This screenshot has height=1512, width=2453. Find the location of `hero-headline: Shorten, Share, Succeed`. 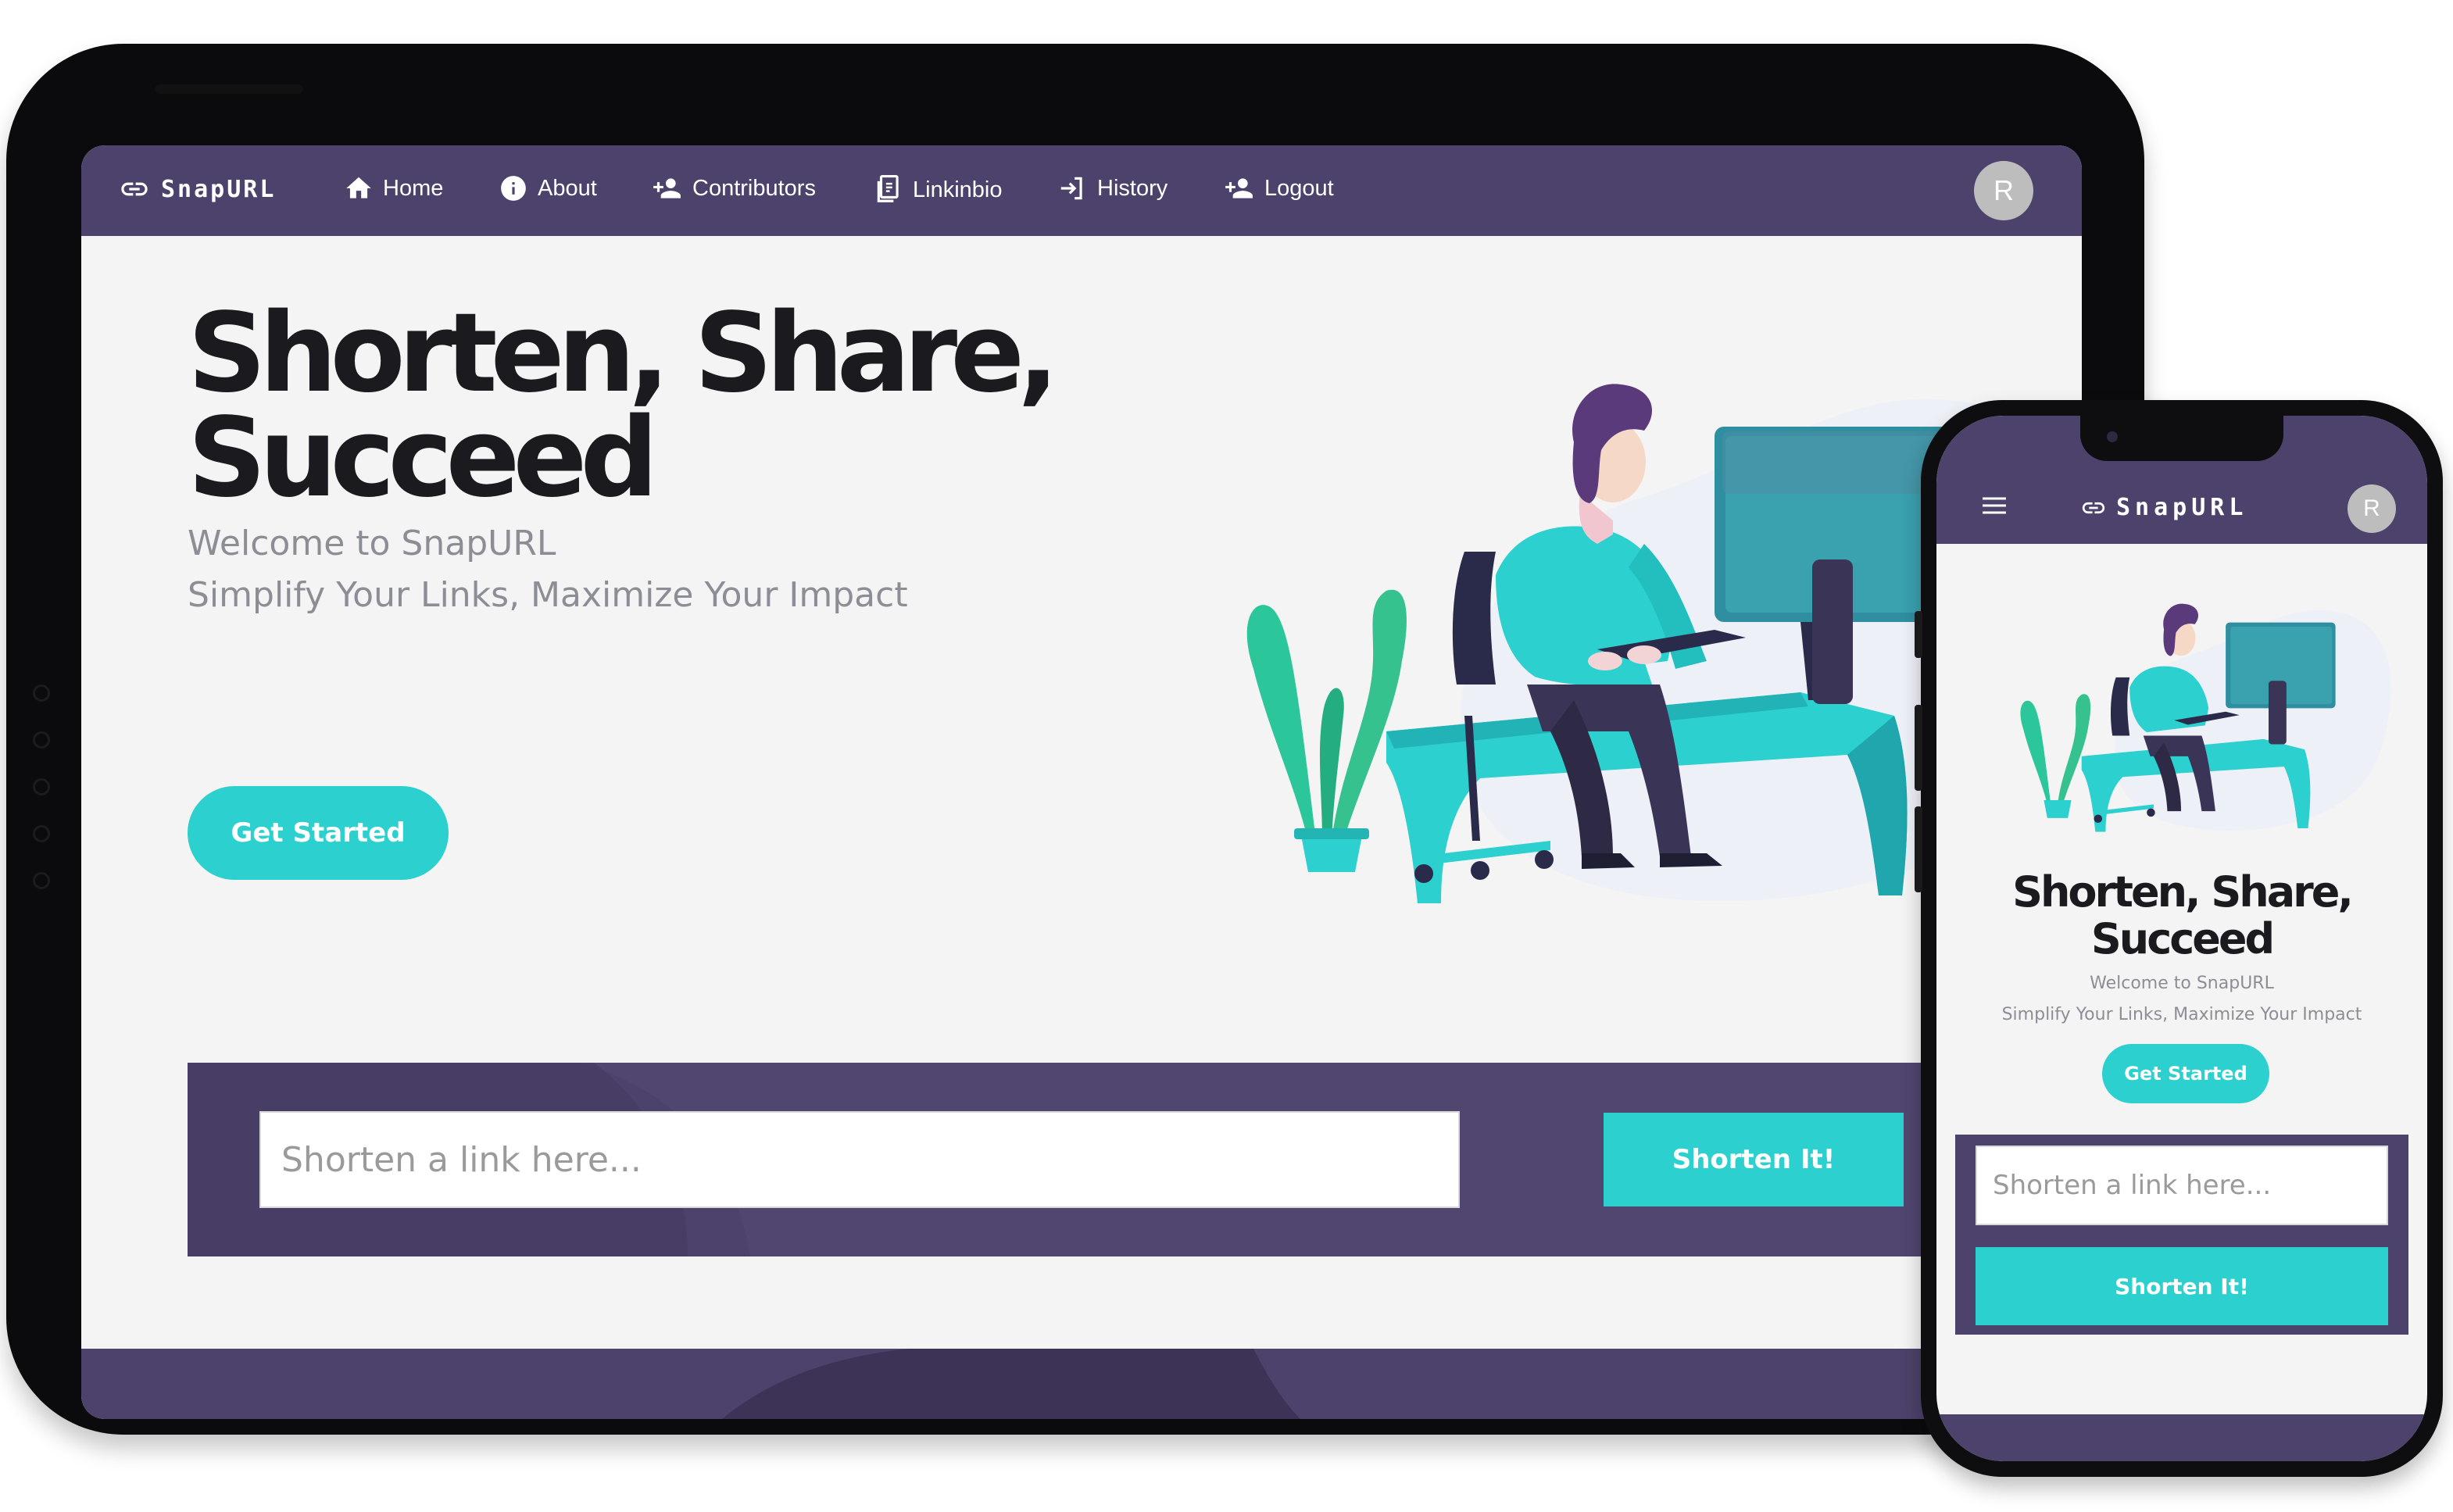

hero-headline: Shorten, Share, Succeed is located at coordinates (623, 406).